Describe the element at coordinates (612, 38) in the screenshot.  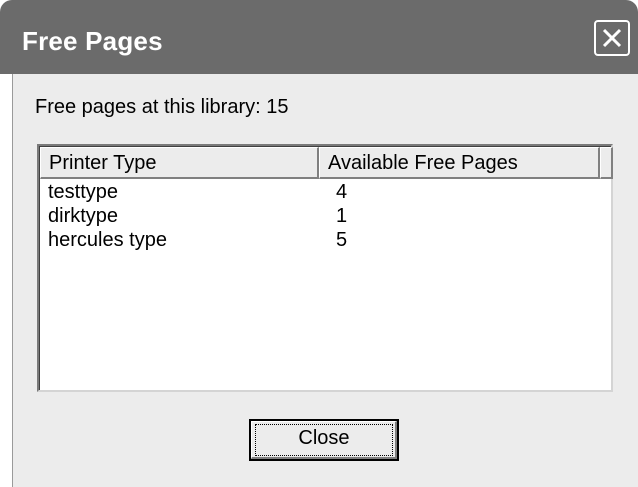
I see `title-close-button` at that location.